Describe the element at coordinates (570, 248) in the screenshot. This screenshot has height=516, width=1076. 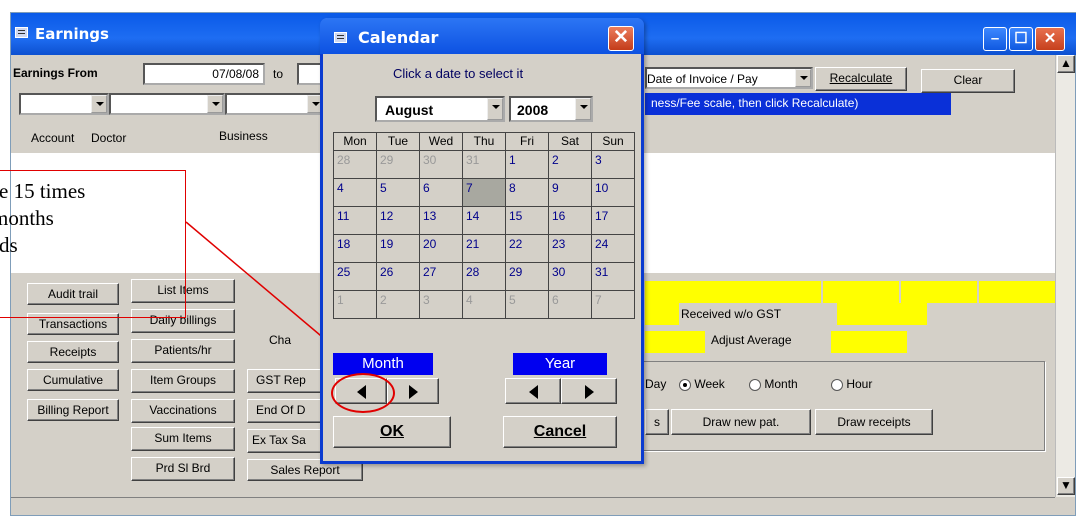
I see `day-cell: 23` at that location.